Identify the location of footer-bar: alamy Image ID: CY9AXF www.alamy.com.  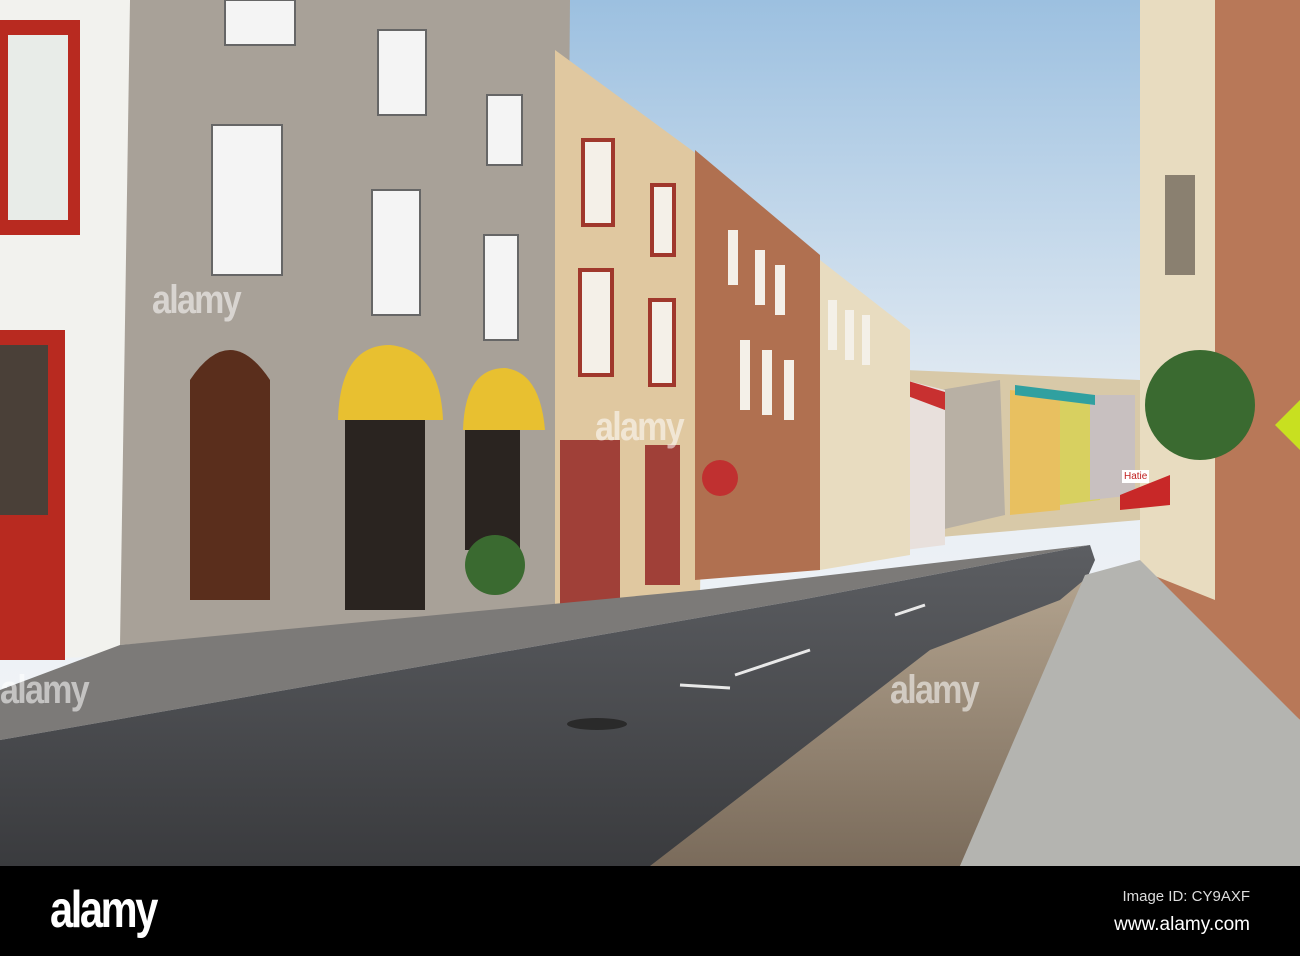
(650, 911).